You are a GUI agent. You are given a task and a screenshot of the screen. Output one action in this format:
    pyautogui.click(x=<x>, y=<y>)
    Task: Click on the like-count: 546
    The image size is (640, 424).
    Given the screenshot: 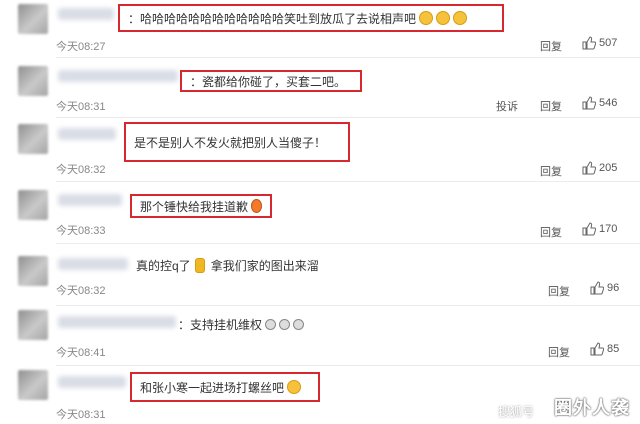 What is the action you would take?
    pyautogui.click(x=608, y=103)
    